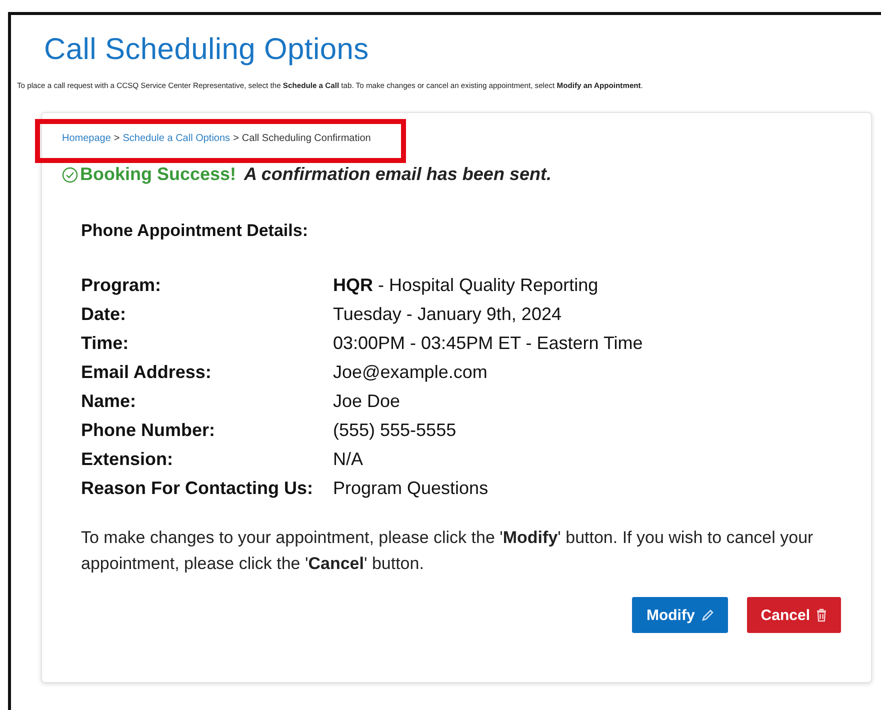 The image size is (881, 710). I want to click on detail-label: Name:, so click(109, 401).